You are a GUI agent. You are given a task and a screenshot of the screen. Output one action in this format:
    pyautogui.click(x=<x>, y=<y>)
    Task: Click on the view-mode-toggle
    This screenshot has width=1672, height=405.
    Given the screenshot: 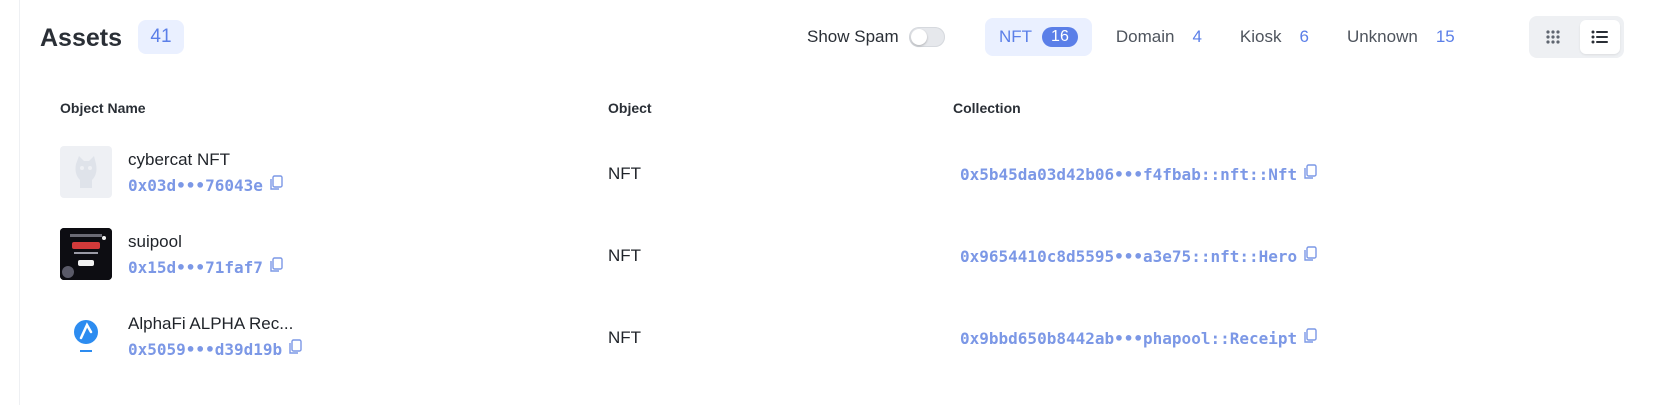 What is the action you would take?
    pyautogui.click(x=1576, y=37)
    